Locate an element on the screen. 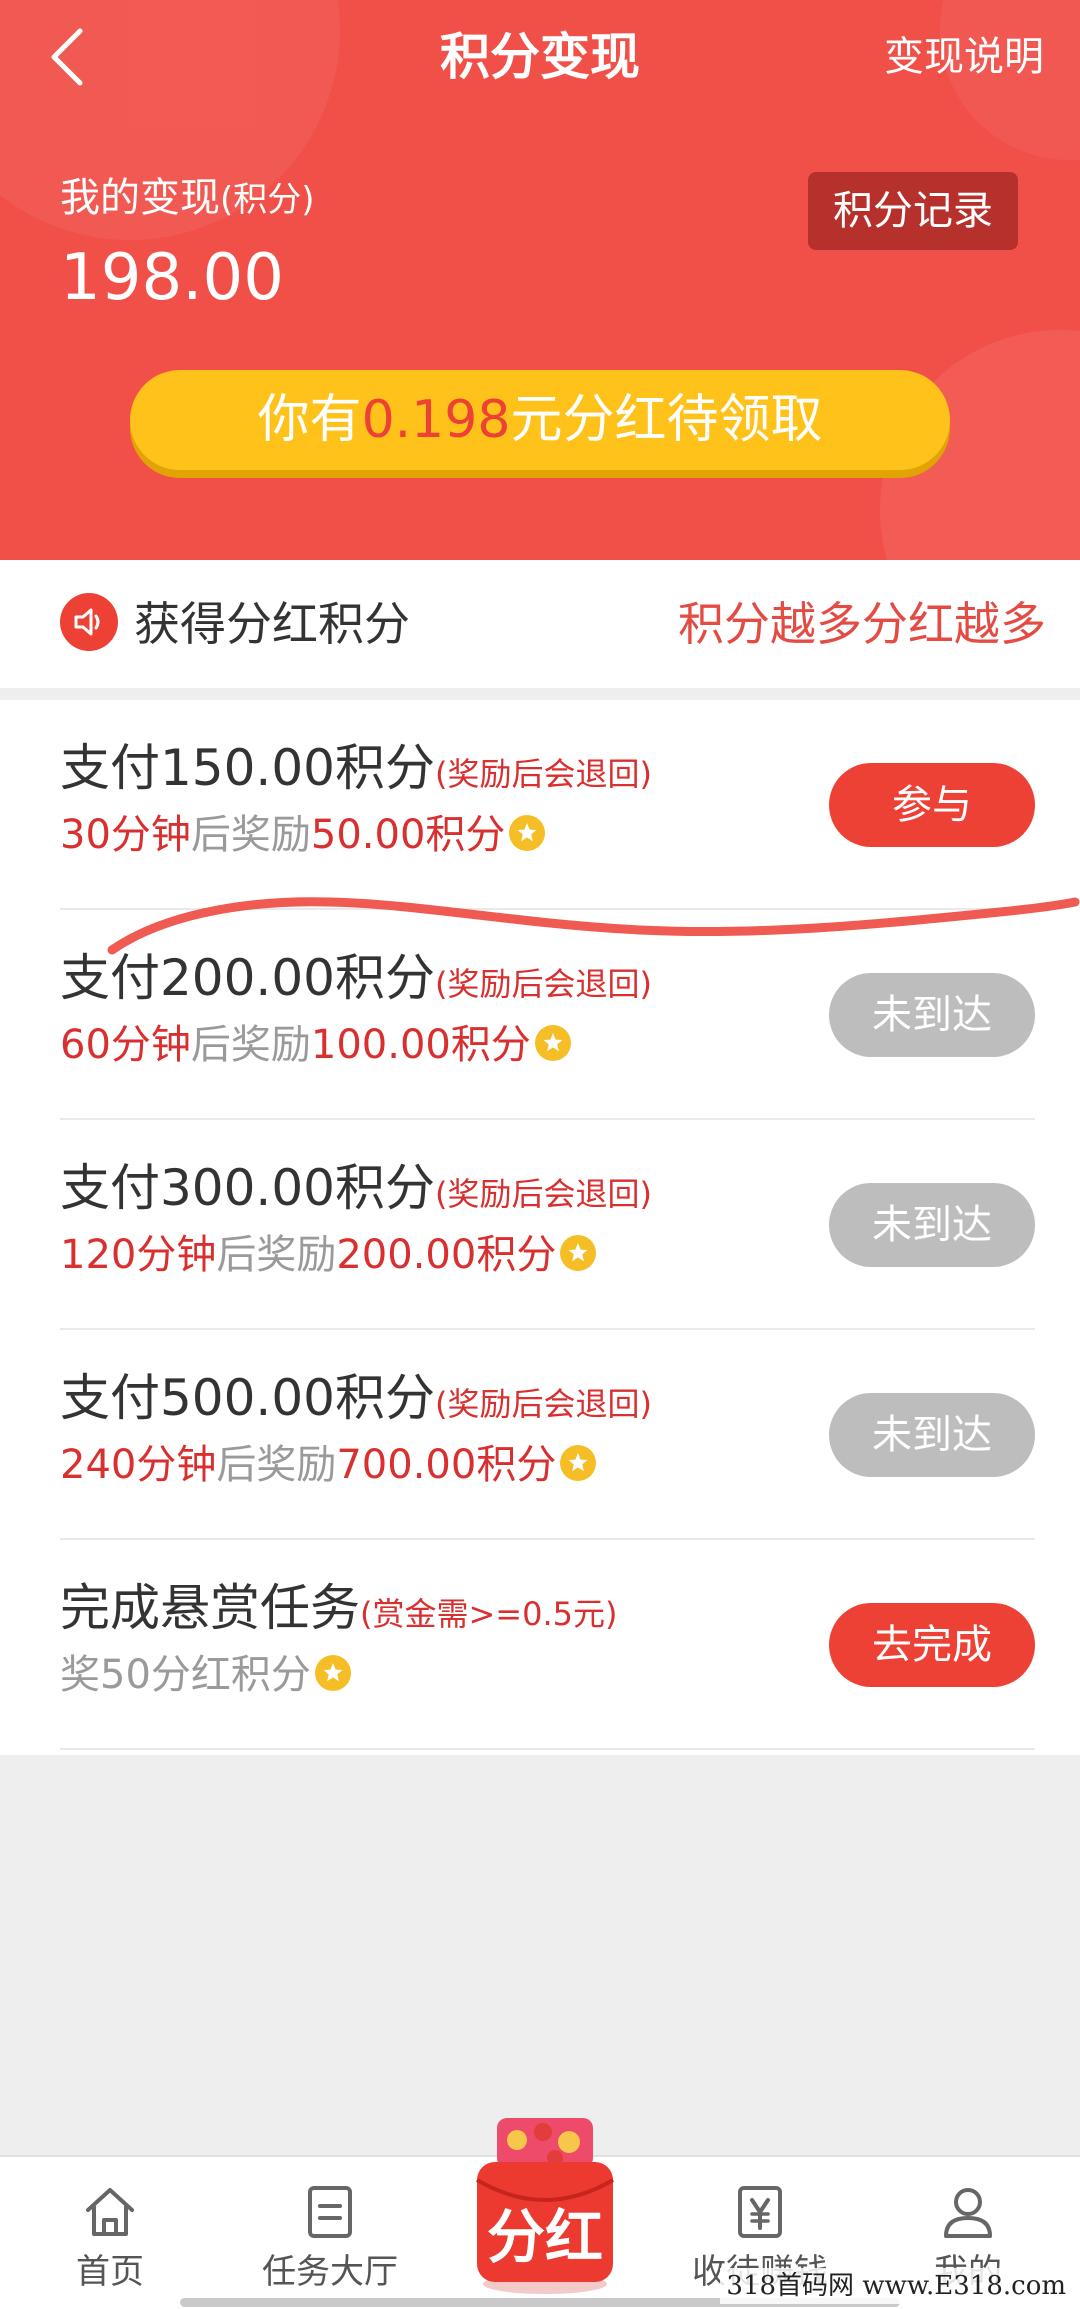 The image size is (1080, 2309). home-icon is located at coordinates (110, 2212).